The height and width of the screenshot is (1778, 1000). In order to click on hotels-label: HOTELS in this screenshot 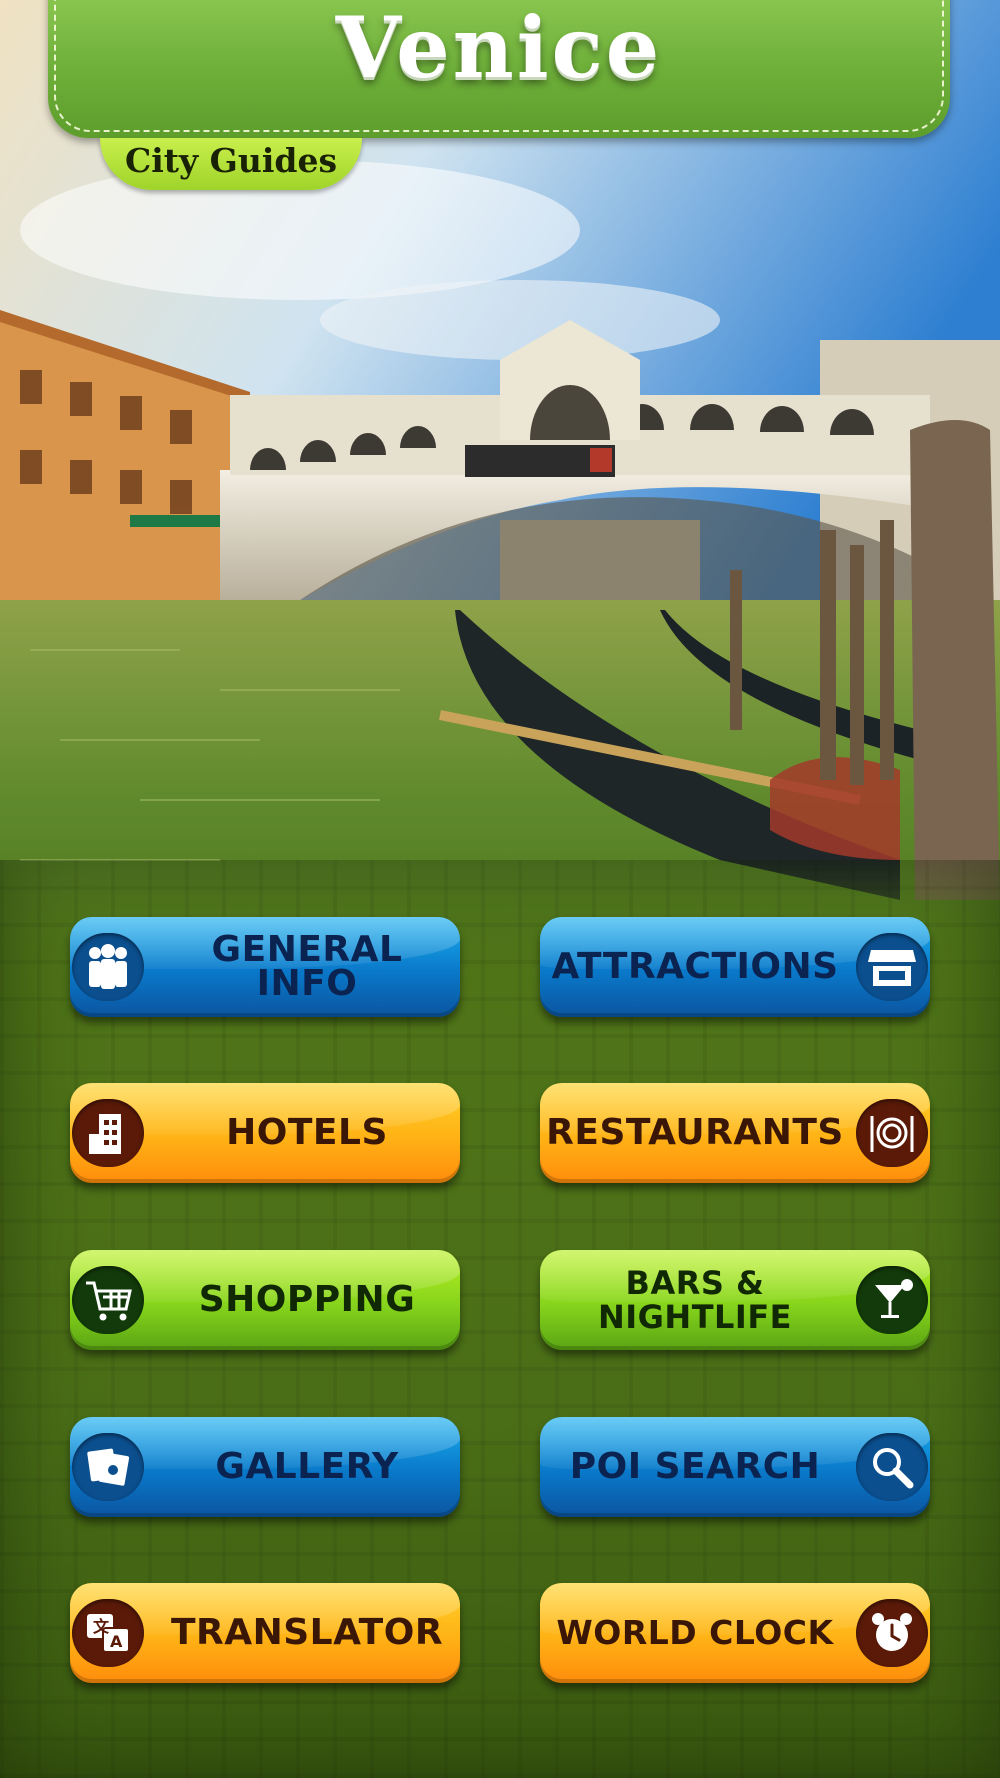, I will do `click(307, 1132)`.